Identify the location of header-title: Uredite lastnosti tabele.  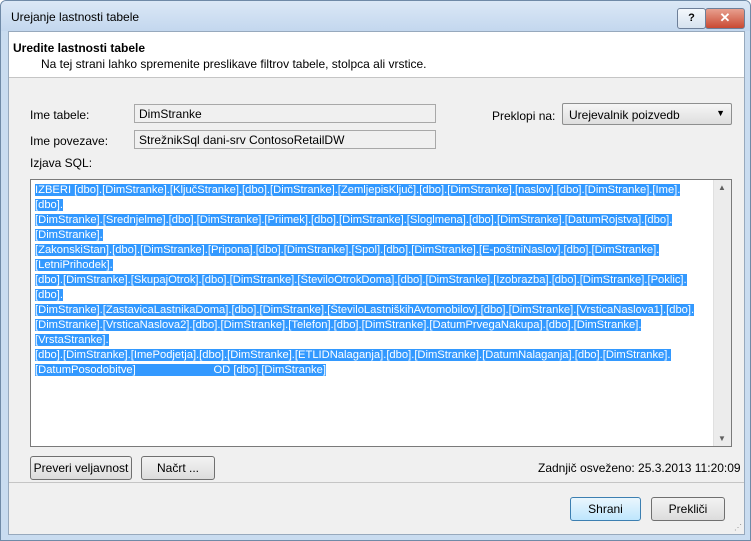
(79, 48).